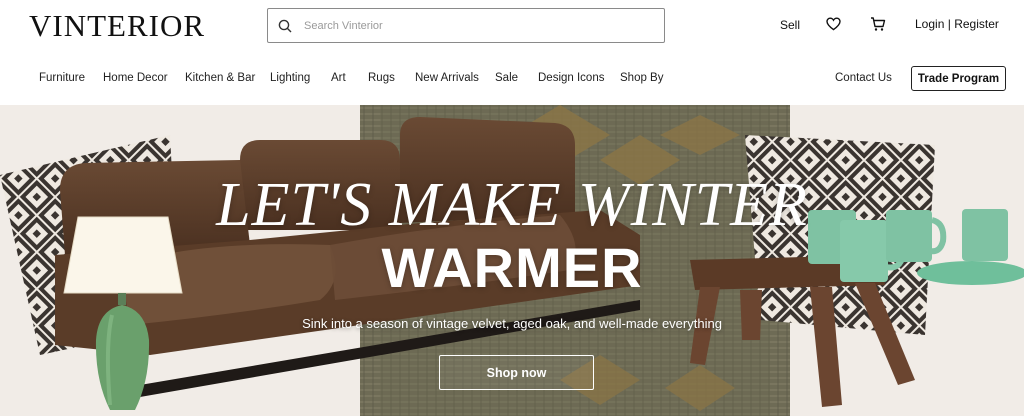  I want to click on heart-icon, so click(833, 24).